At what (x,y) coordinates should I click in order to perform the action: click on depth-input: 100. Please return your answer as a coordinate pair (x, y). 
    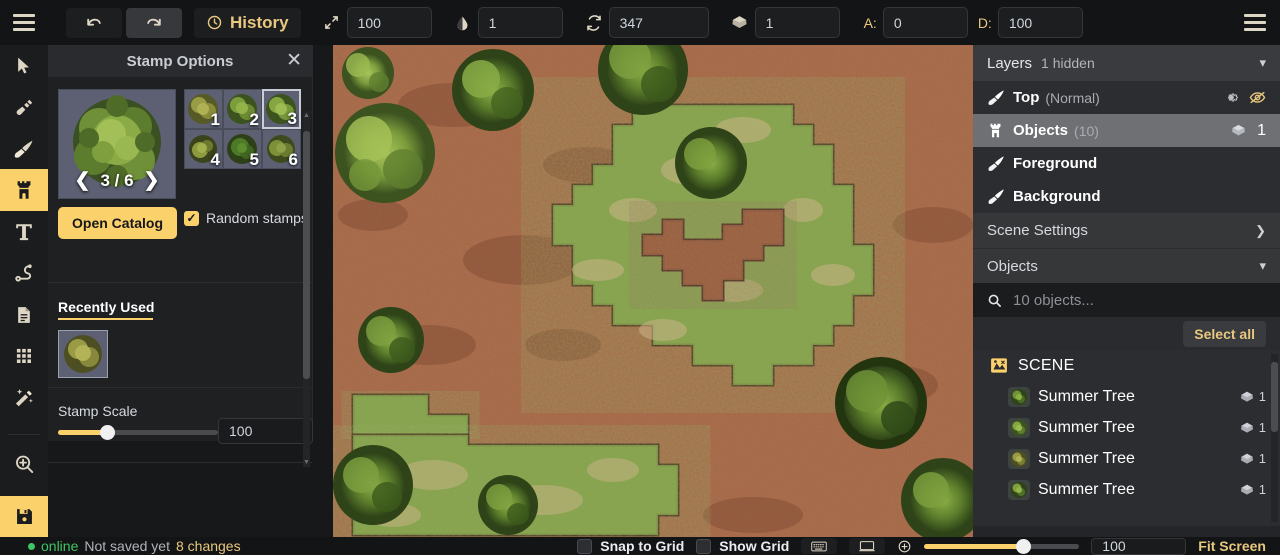
    Looking at the image, I should click on (1040, 22).